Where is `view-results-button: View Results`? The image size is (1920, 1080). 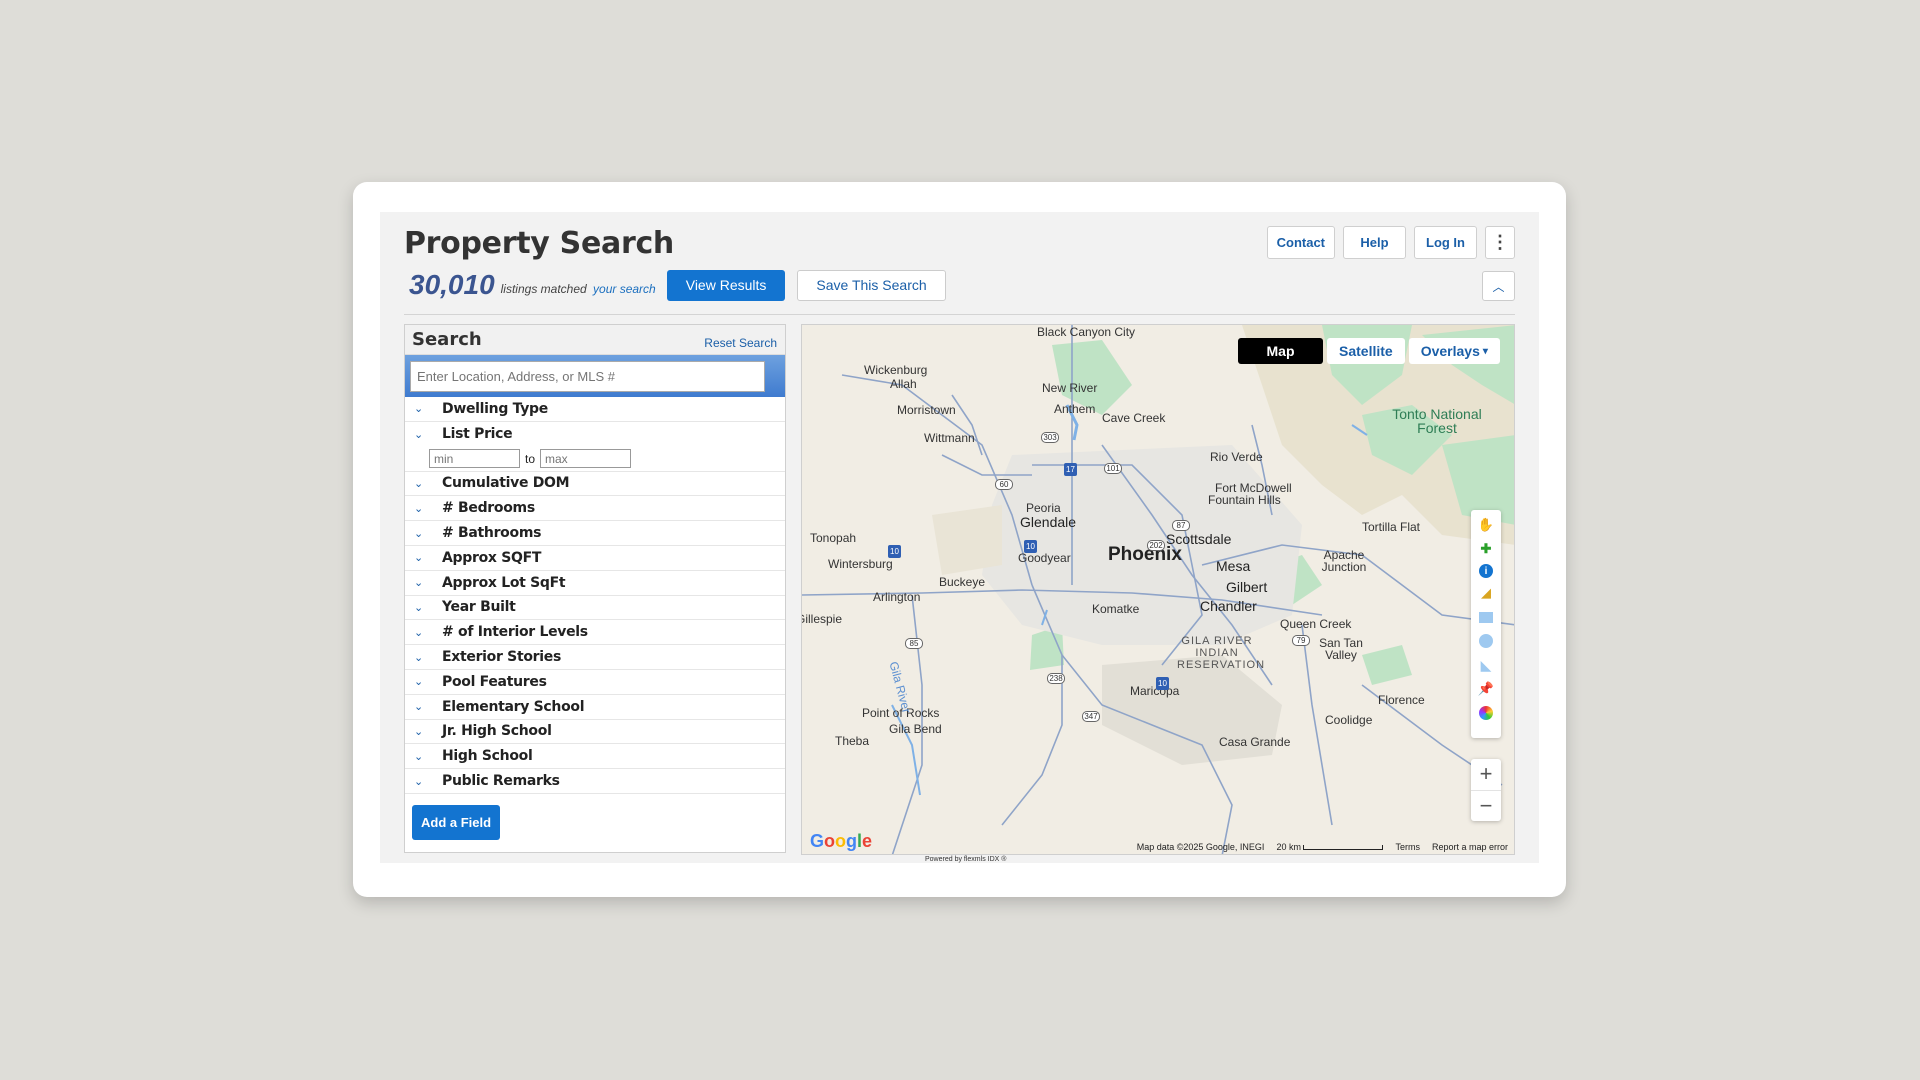
view-results-button: View Results is located at coordinates (726, 285).